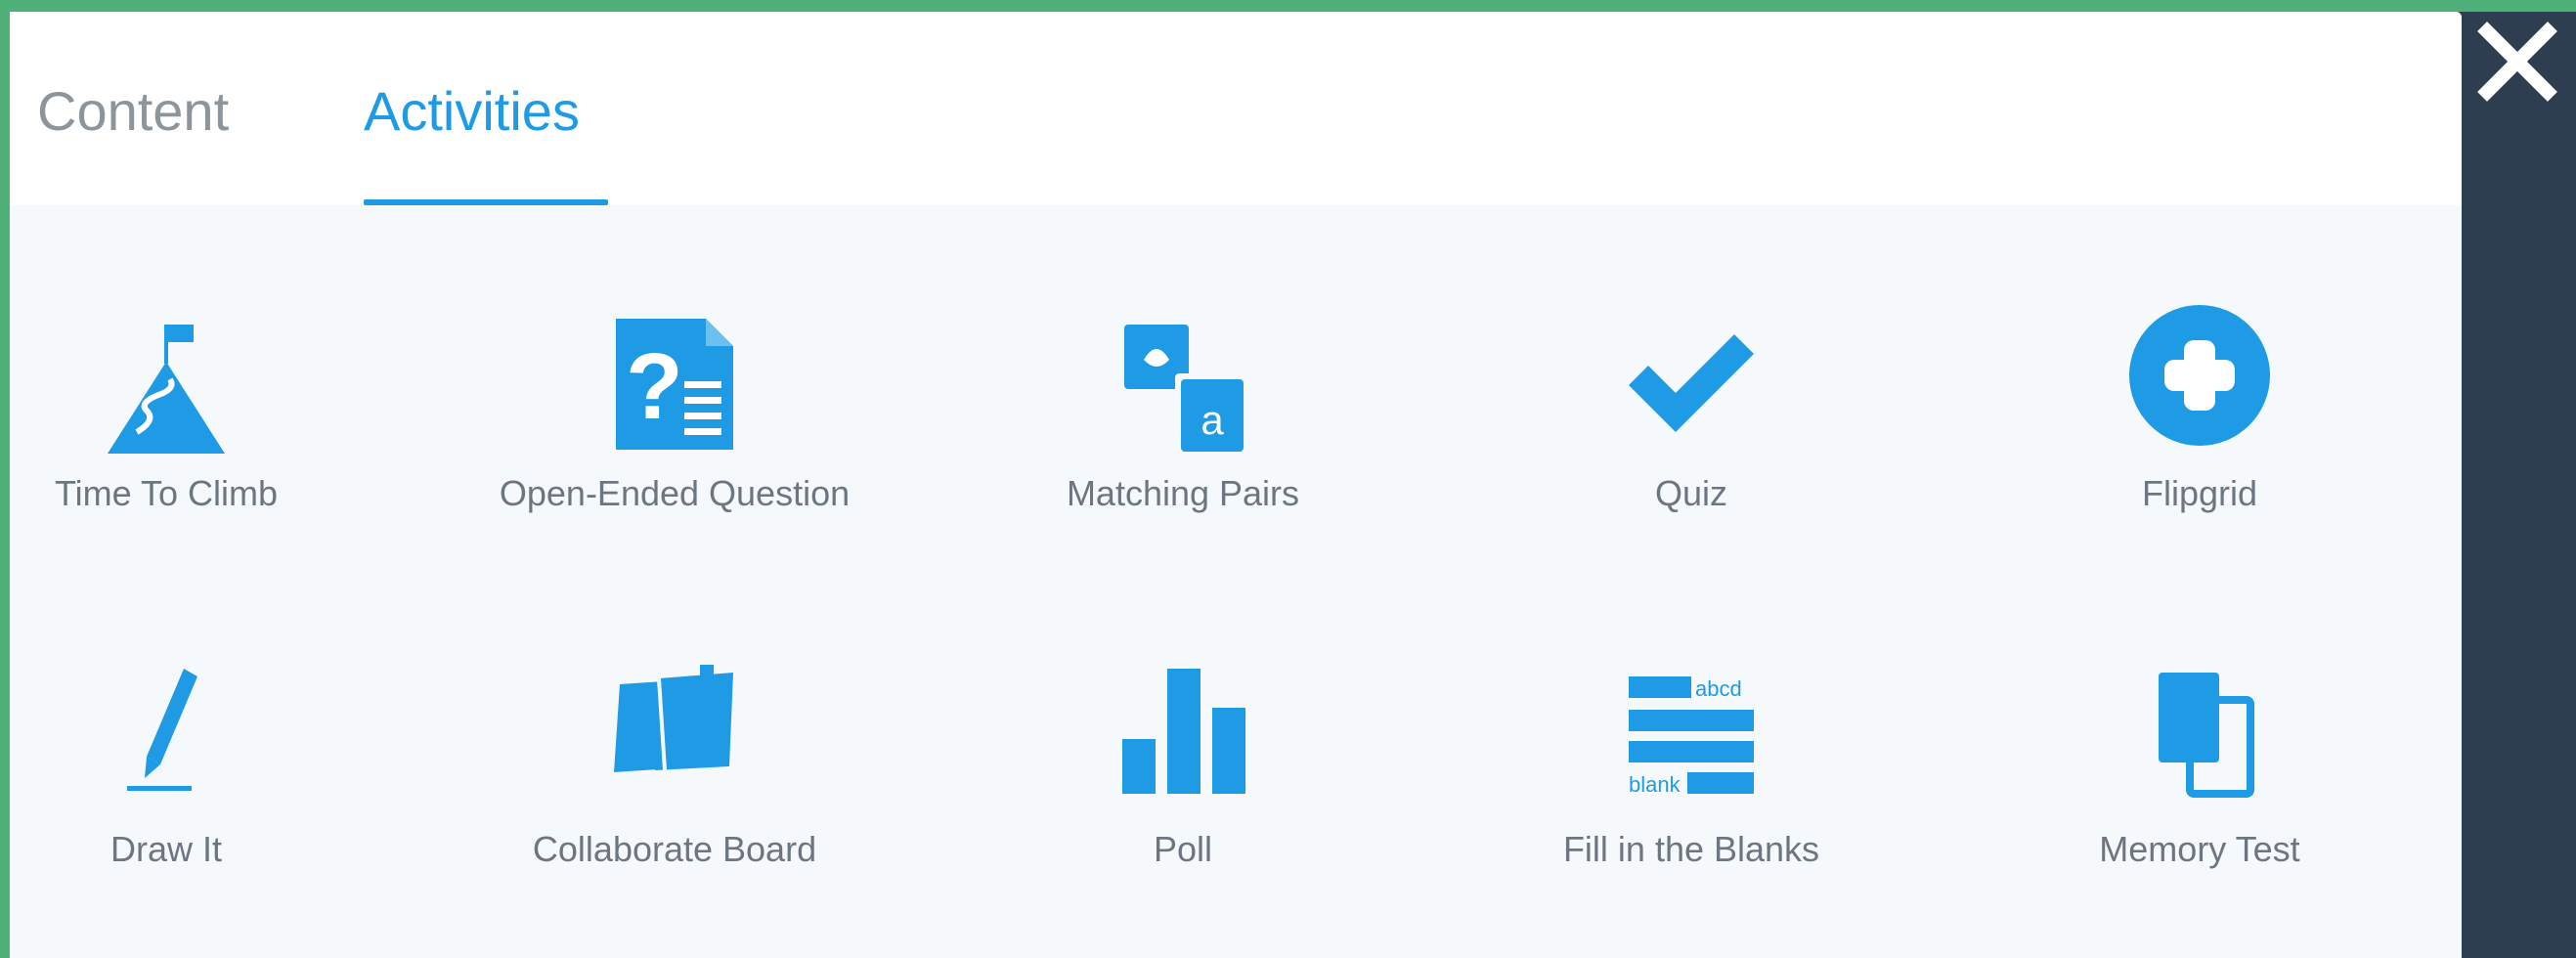  Describe the element at coordinates (166, 383) in the screenshot. I see `mountain-flag-icon` at that location.